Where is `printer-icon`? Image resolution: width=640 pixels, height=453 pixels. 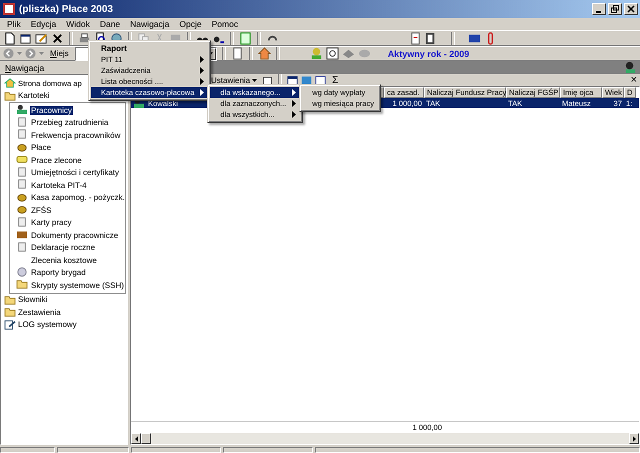 printer-icon is located at coordinates (84, 38).